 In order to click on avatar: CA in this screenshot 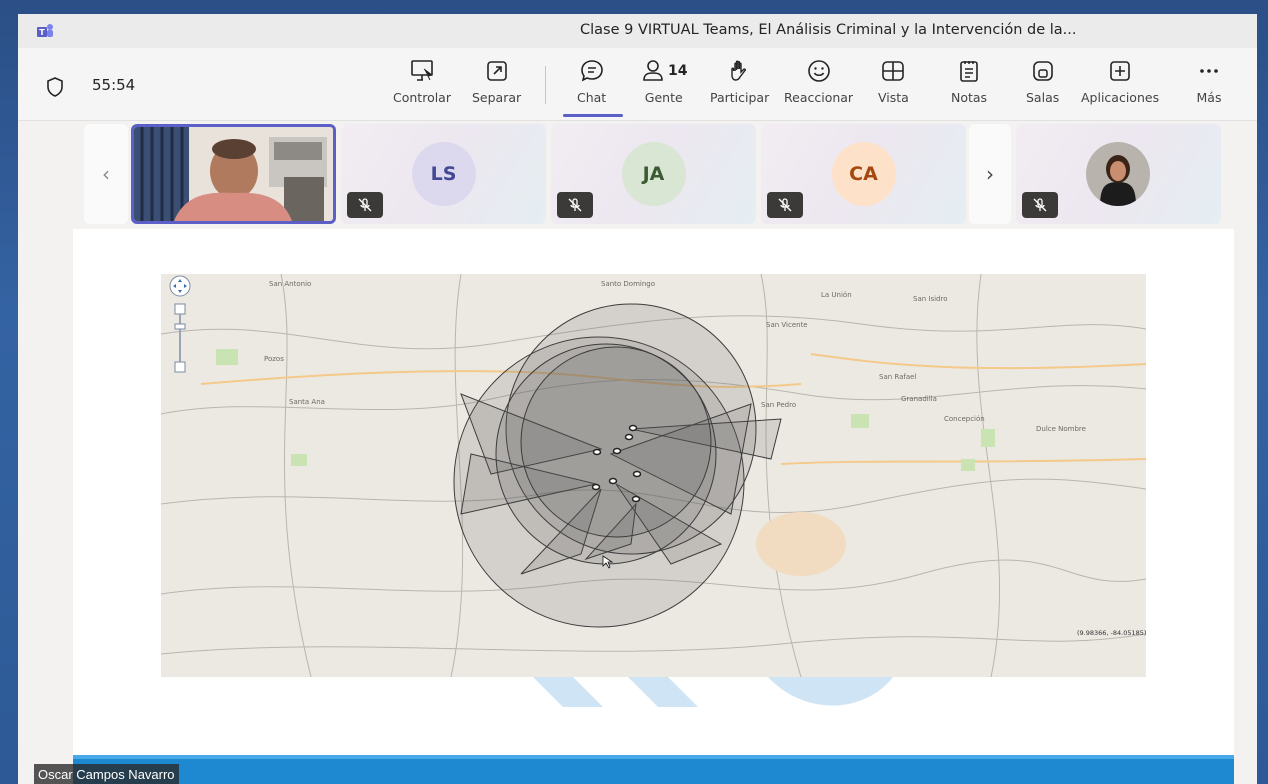, I will do `click(863, 174)`.